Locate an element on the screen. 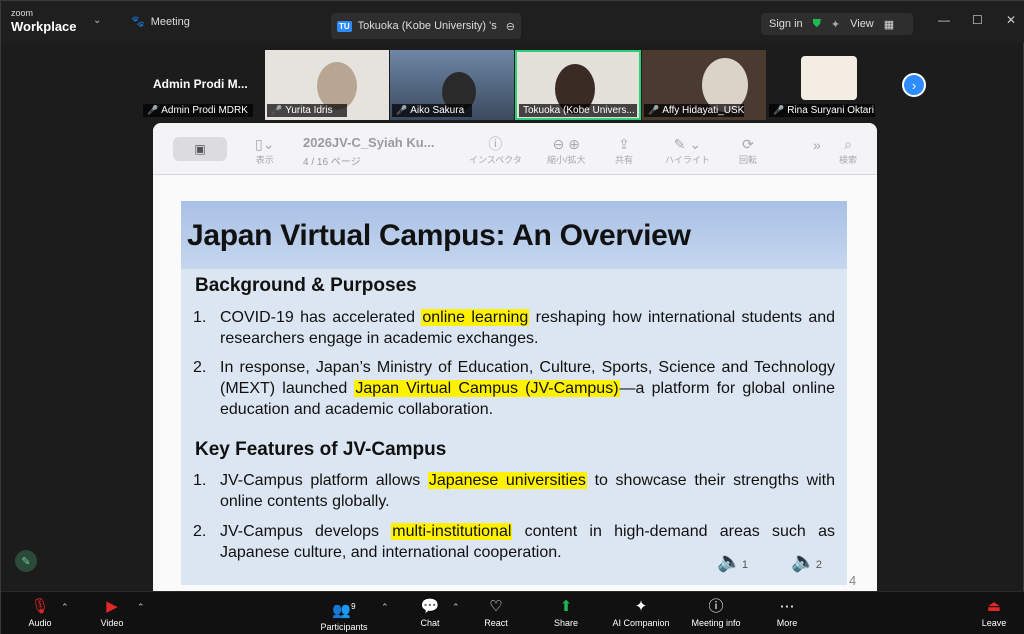 Image resolution: width=1024 pixels, height=634 pixels. annotate-button: ✎ is located at coordinates (26, 561).